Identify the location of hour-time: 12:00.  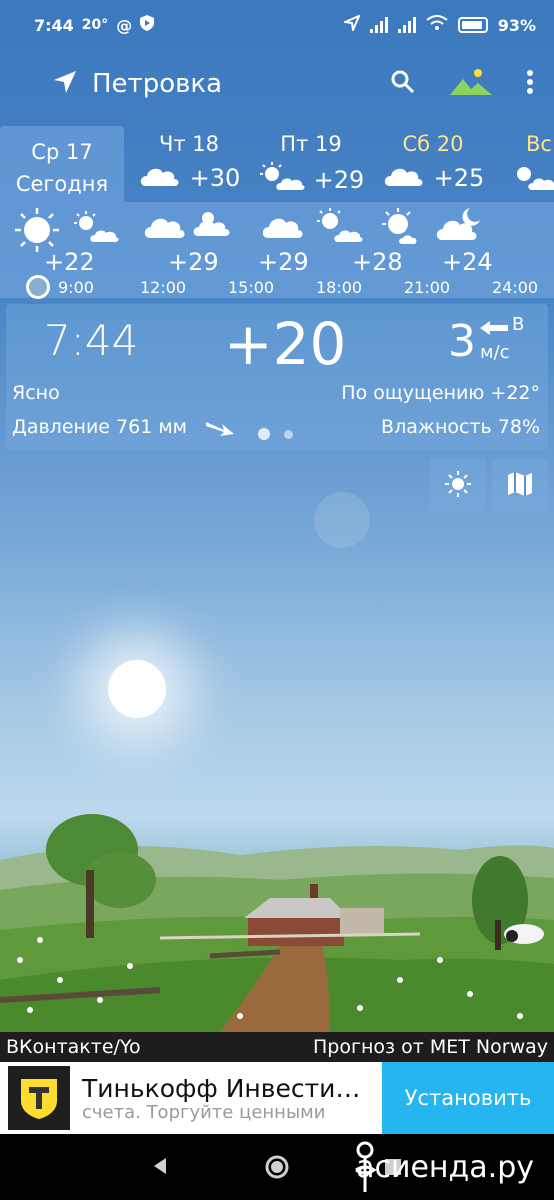
(163, 287).